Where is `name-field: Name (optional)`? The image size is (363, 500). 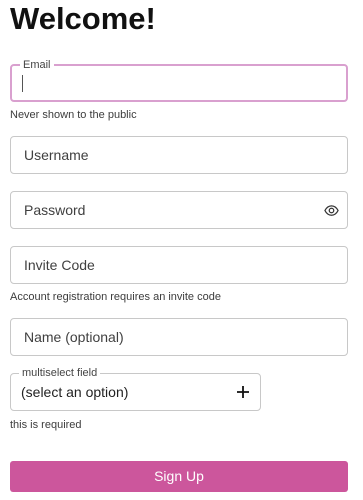
name-field: Name (optional) is located at coordinates (179, 337).